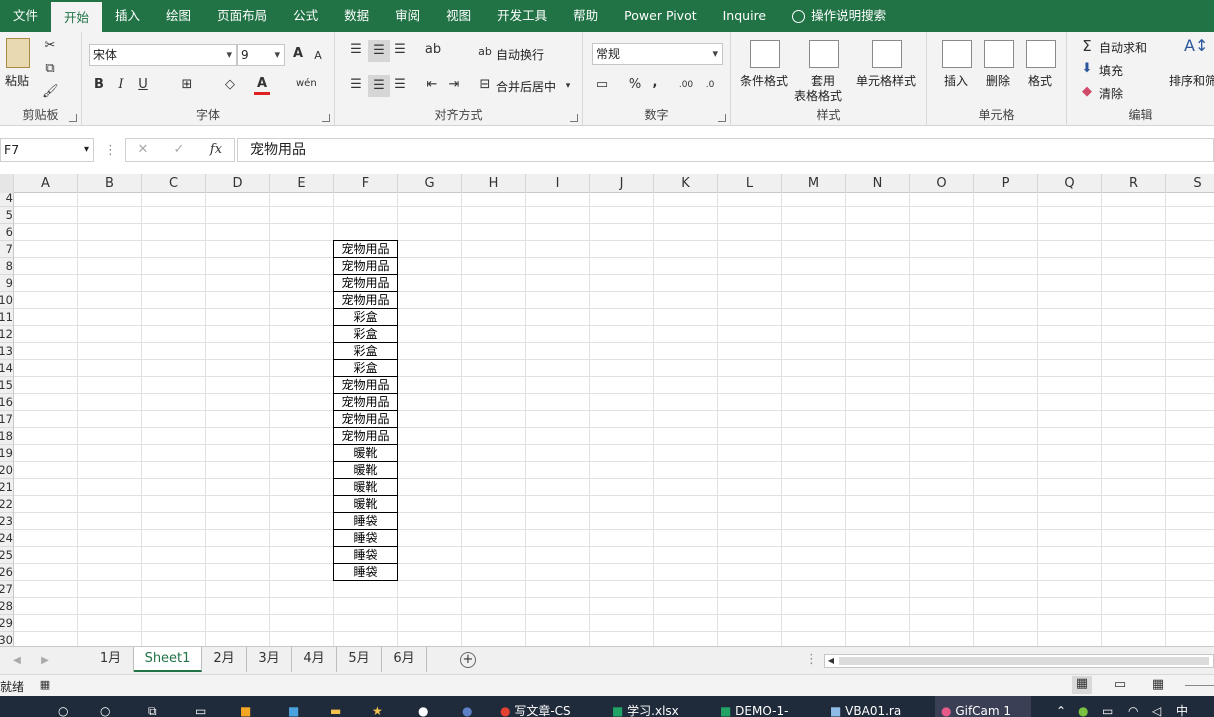  What do you see at coordinates (1070, 183) in the screenshot?
I see `column-header-q: Q` at bounding box center [1070, 183].